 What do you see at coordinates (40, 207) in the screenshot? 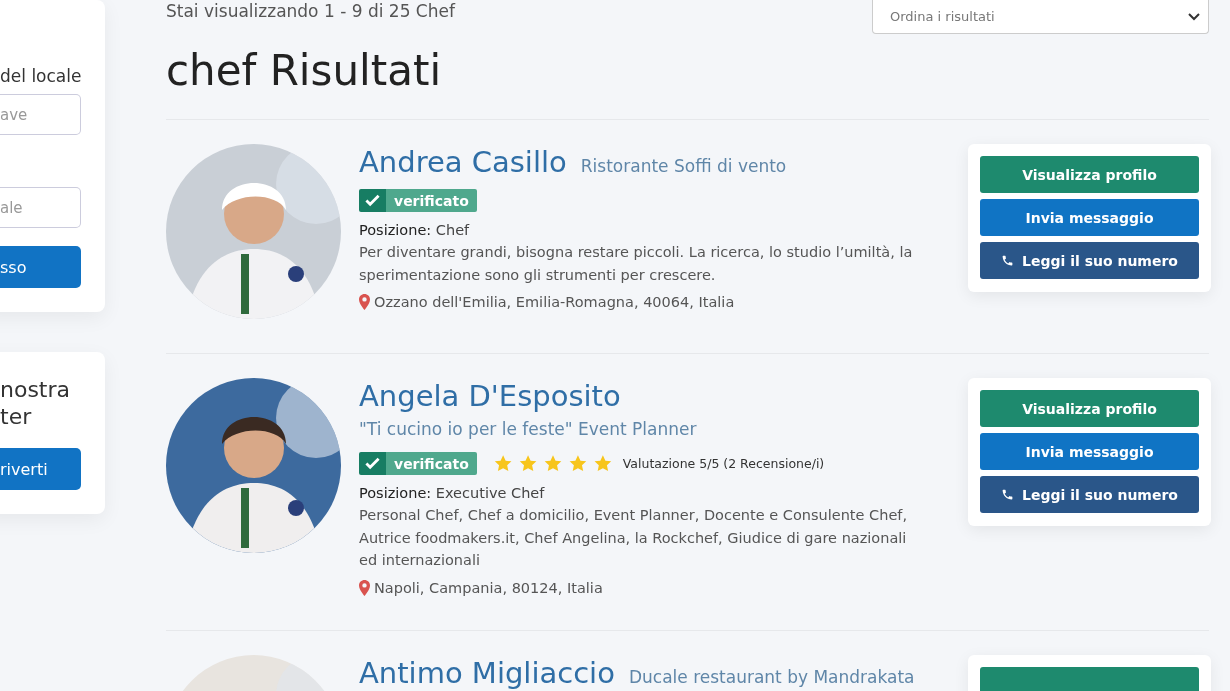
I see `input-field: ale` at bounding box center [40, 207].